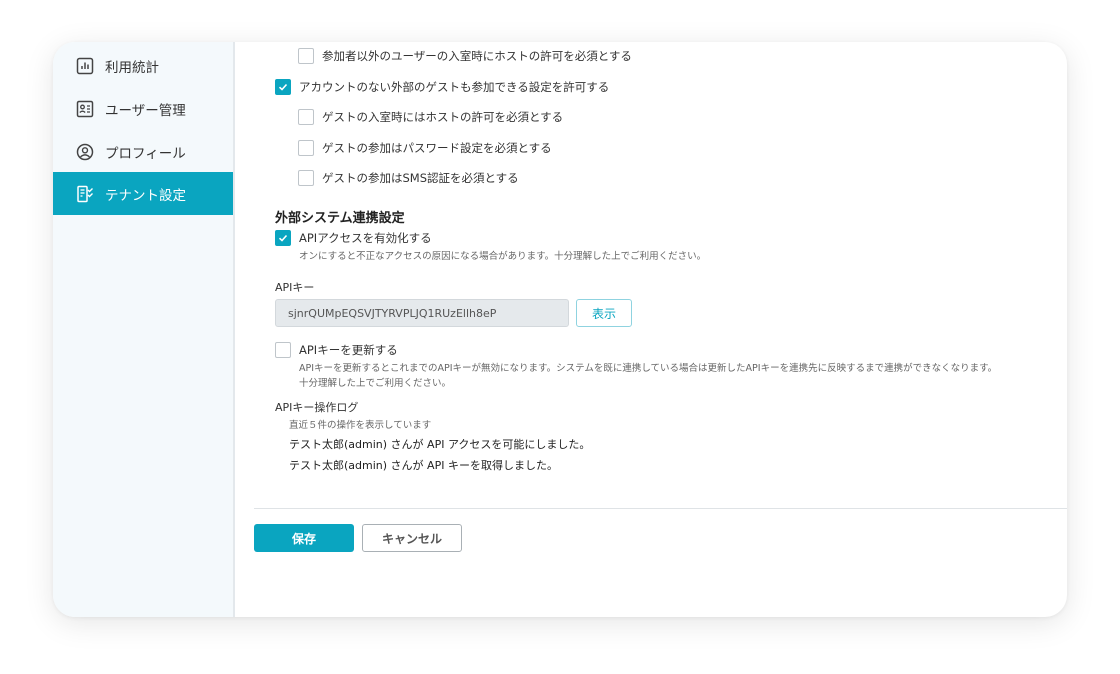 This screenshot has height=674, width=1120. What do you see at coordinates (375, 383) in the screenshot?
I see `renew-note-line-2: 十分理解した上でご利用ください。` at bounding box center [375, 383].